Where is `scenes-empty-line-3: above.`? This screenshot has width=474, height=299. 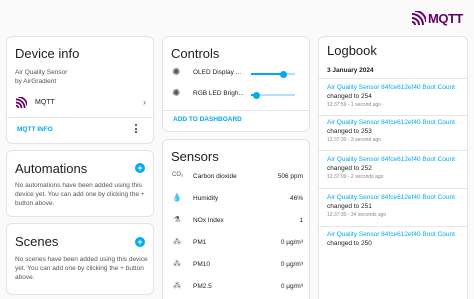
scenes-empty-line-3: above. is located at coordinates (25, 277).